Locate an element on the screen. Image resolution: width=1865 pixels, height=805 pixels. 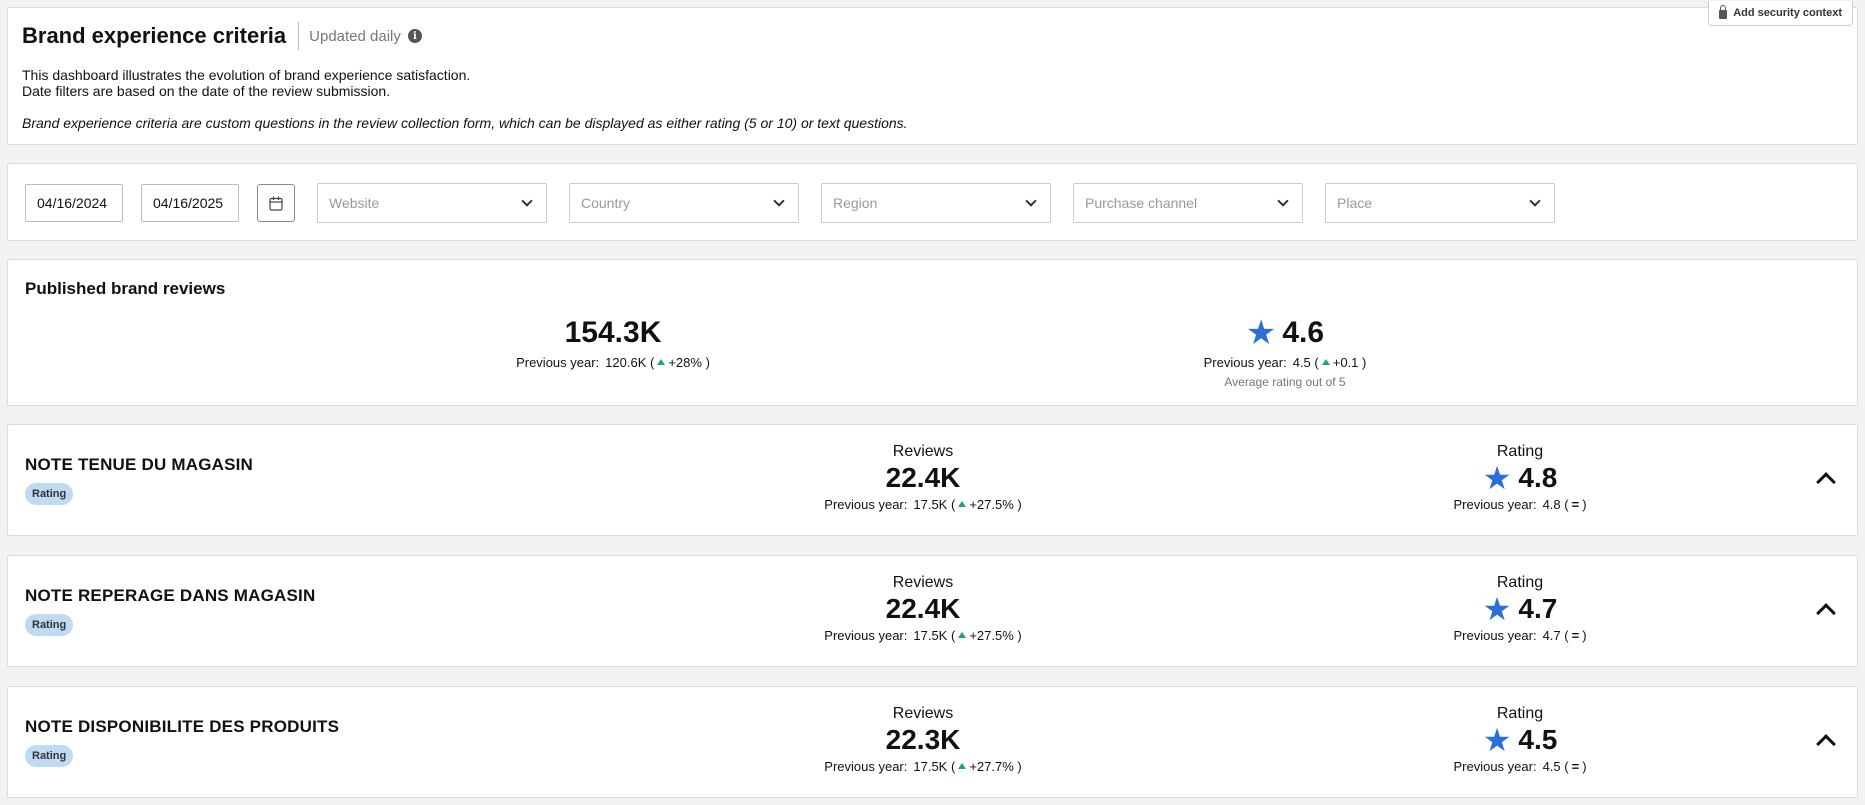
rating-label: Rating is located at coordinates (1520, 713).